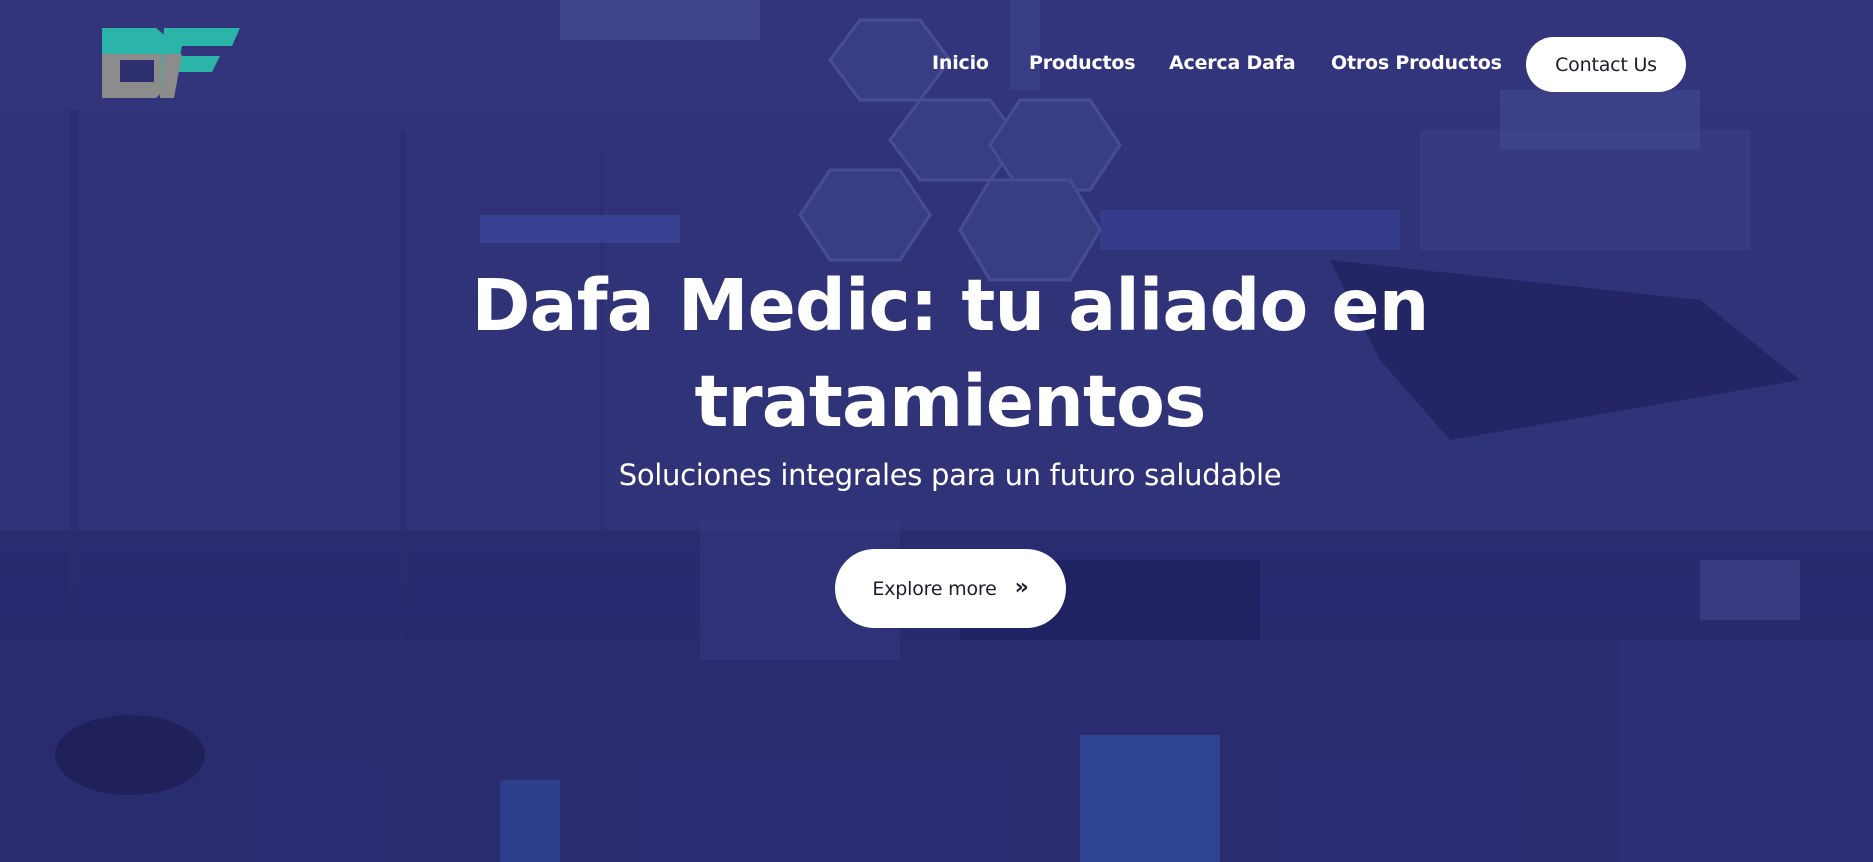 This screenshot has width=1873, height=862. I want to click on nav-link-acerca-dafa: Acerca Dafa, so click(1232, 63).